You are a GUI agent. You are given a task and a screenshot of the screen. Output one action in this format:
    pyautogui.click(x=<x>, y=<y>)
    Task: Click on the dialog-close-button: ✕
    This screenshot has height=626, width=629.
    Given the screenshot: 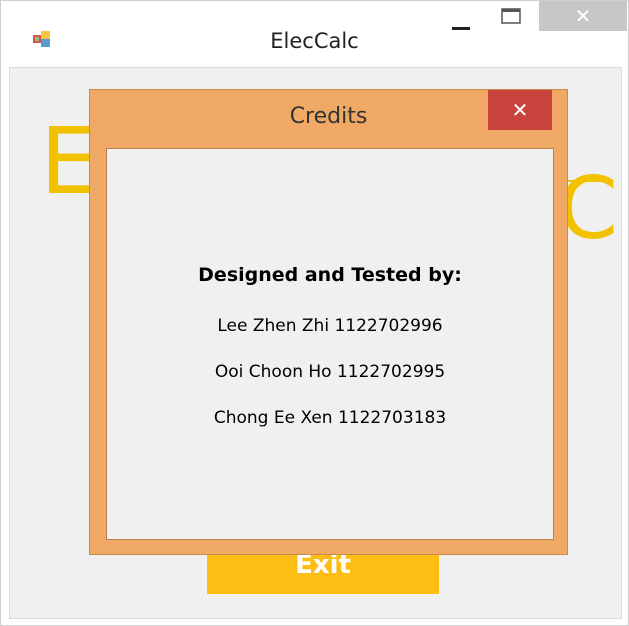 What is the action you would take?
    pyautogui.click(x=520, y=110)
    